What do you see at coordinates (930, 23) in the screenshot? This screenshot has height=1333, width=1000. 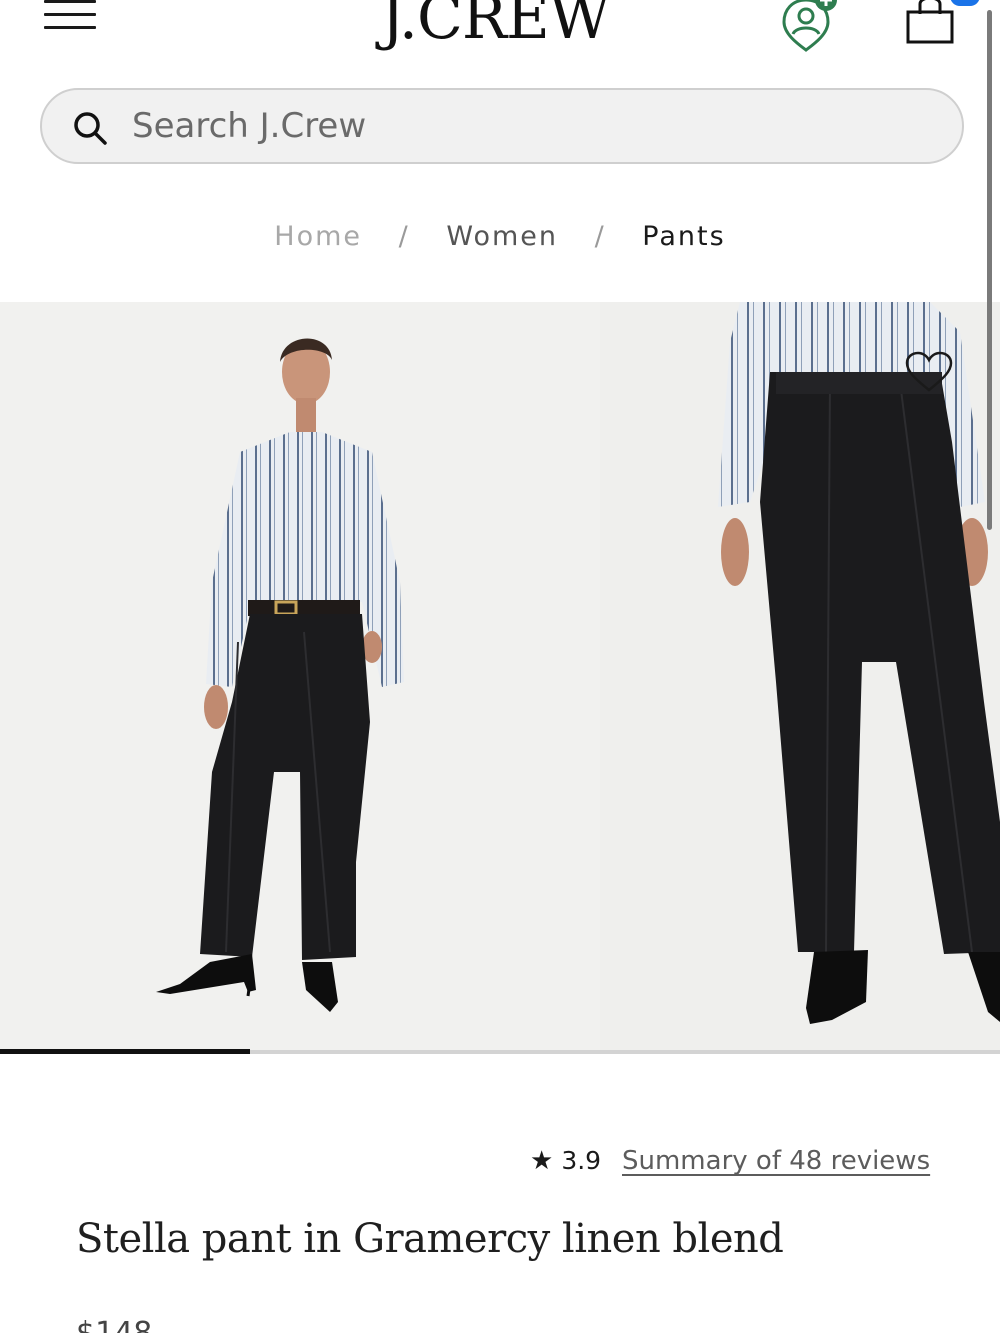 I see `shopping-bag-icon` at bounding box center [930, 23].